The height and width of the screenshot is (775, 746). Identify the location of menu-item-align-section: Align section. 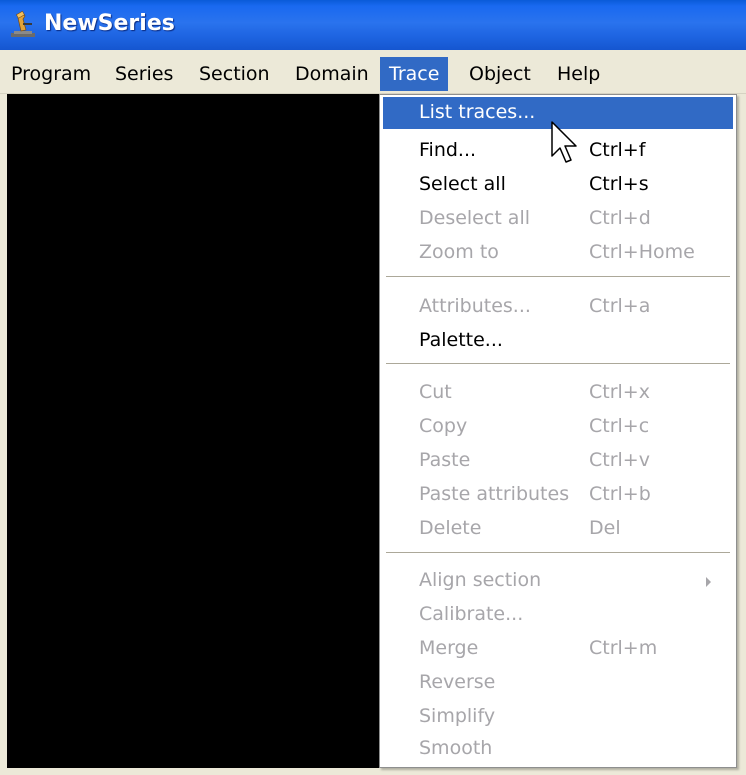
(558, 581).